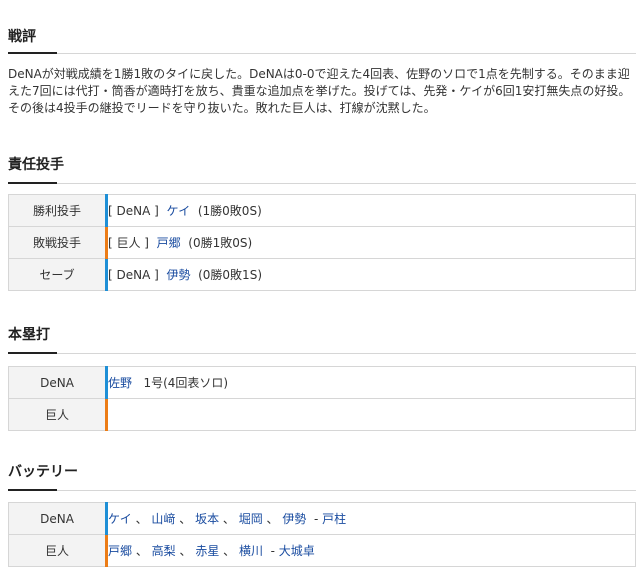  I want to click on battery-title-rule, so click(322, 490).